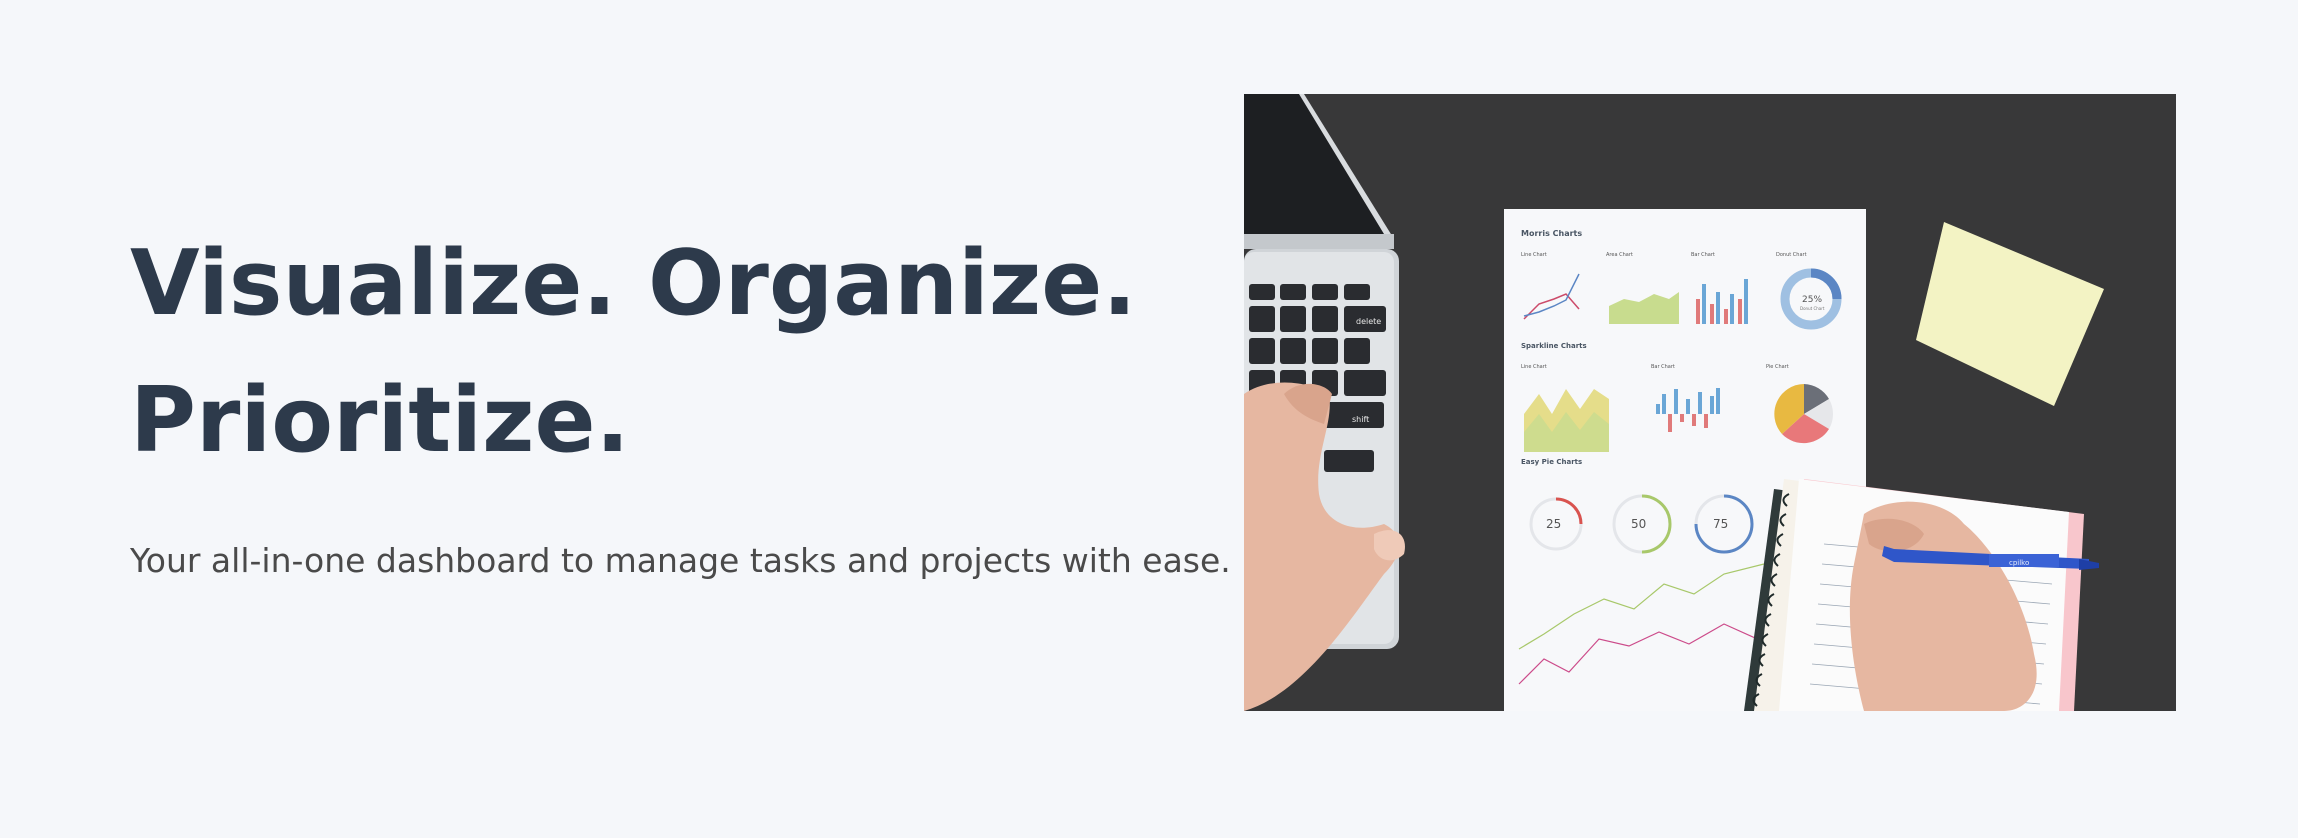 The height and width of the screenshot is (838, 2298). Describe the element at coordinates (1619, 255) in the screenshot. I see `sheet-label-area: Area Chart` at that location.